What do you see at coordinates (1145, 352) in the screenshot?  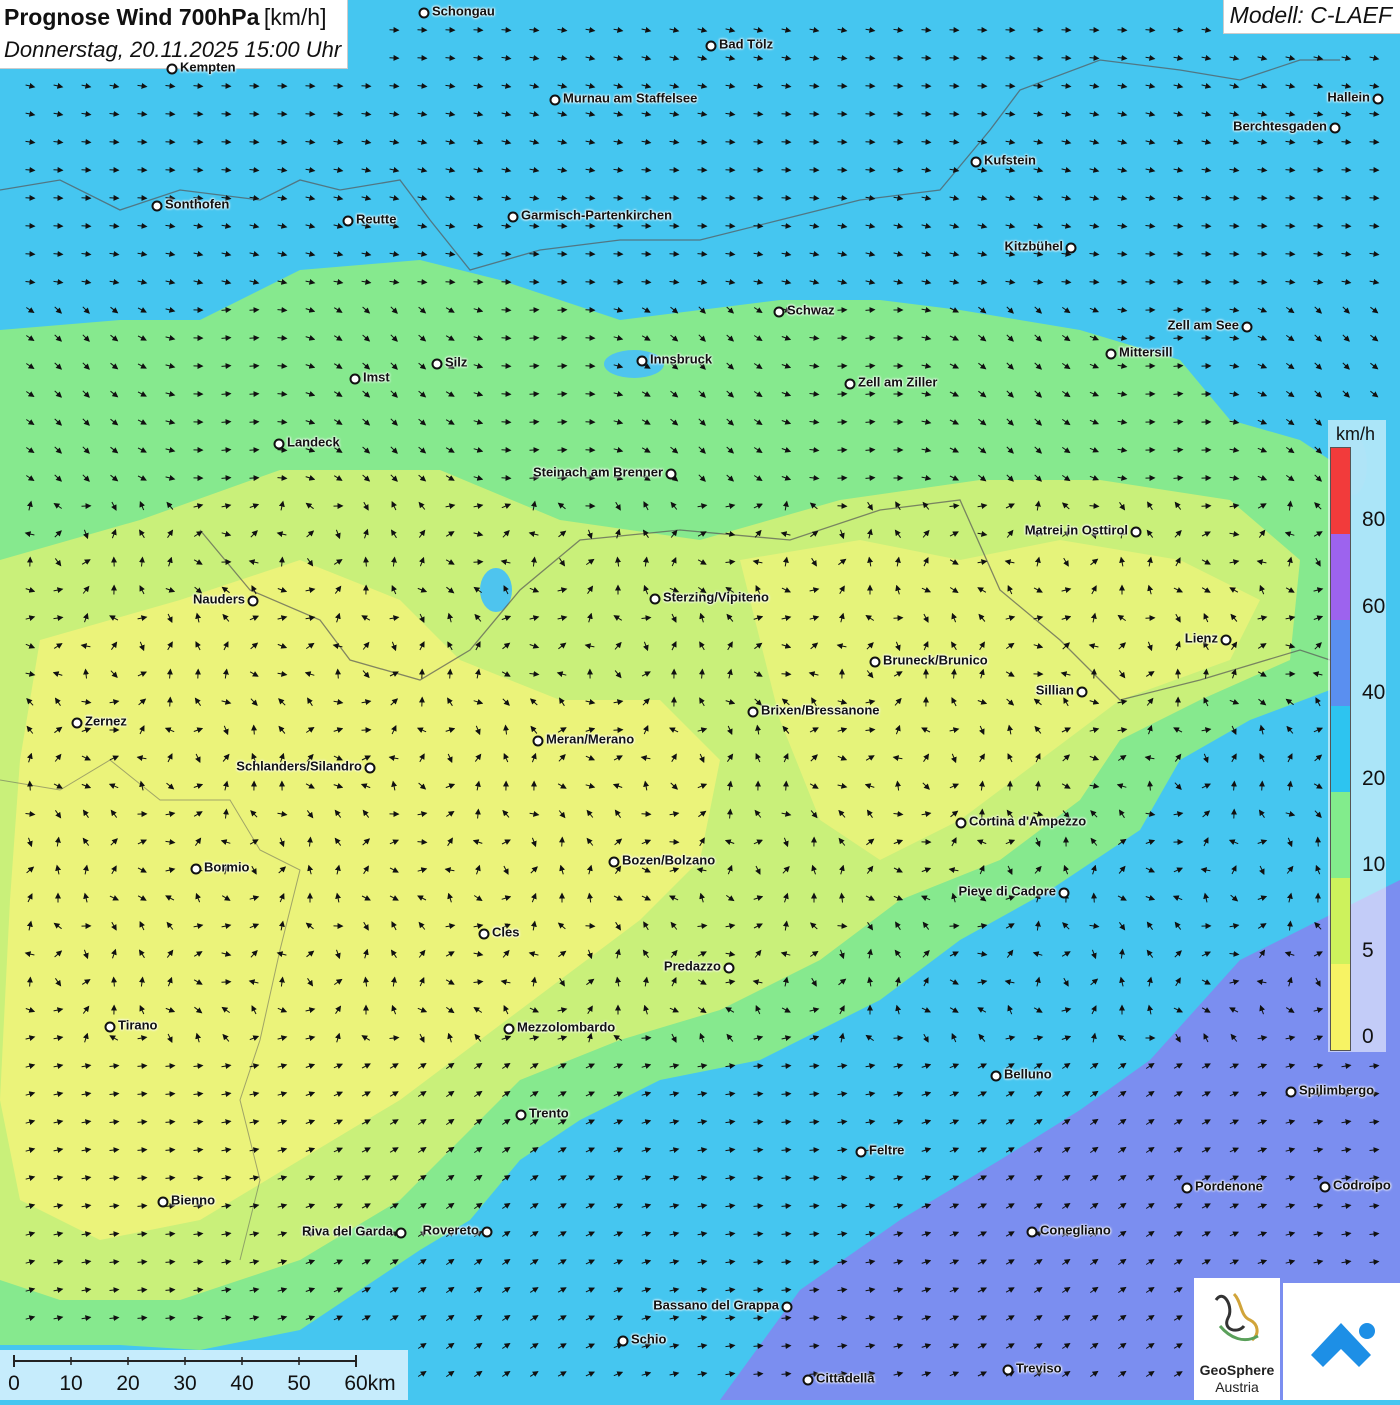 I see `city-label: Mittersill` at bounding box center [1145, 352].